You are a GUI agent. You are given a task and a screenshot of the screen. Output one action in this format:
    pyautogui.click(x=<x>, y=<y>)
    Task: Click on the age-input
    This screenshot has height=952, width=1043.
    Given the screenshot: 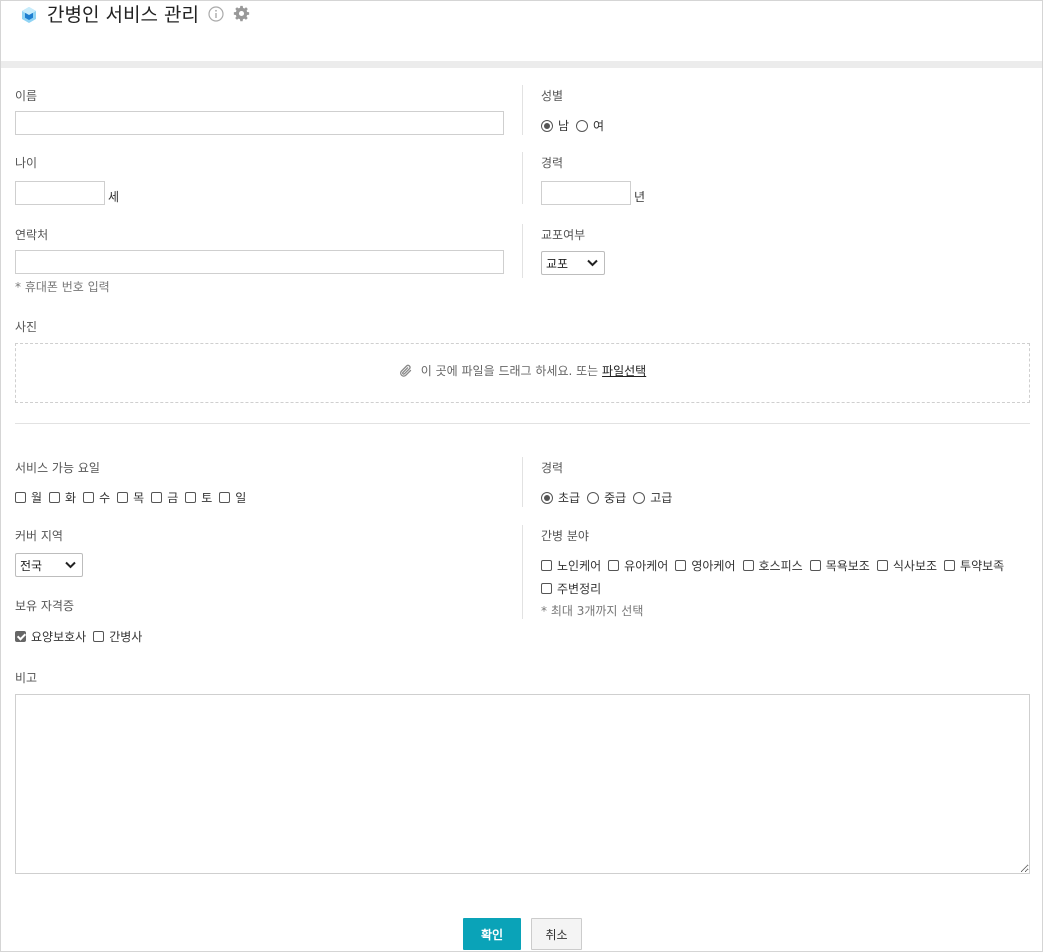 What is the action you would take?
    pyautogui.click(x=60, y=193)
    